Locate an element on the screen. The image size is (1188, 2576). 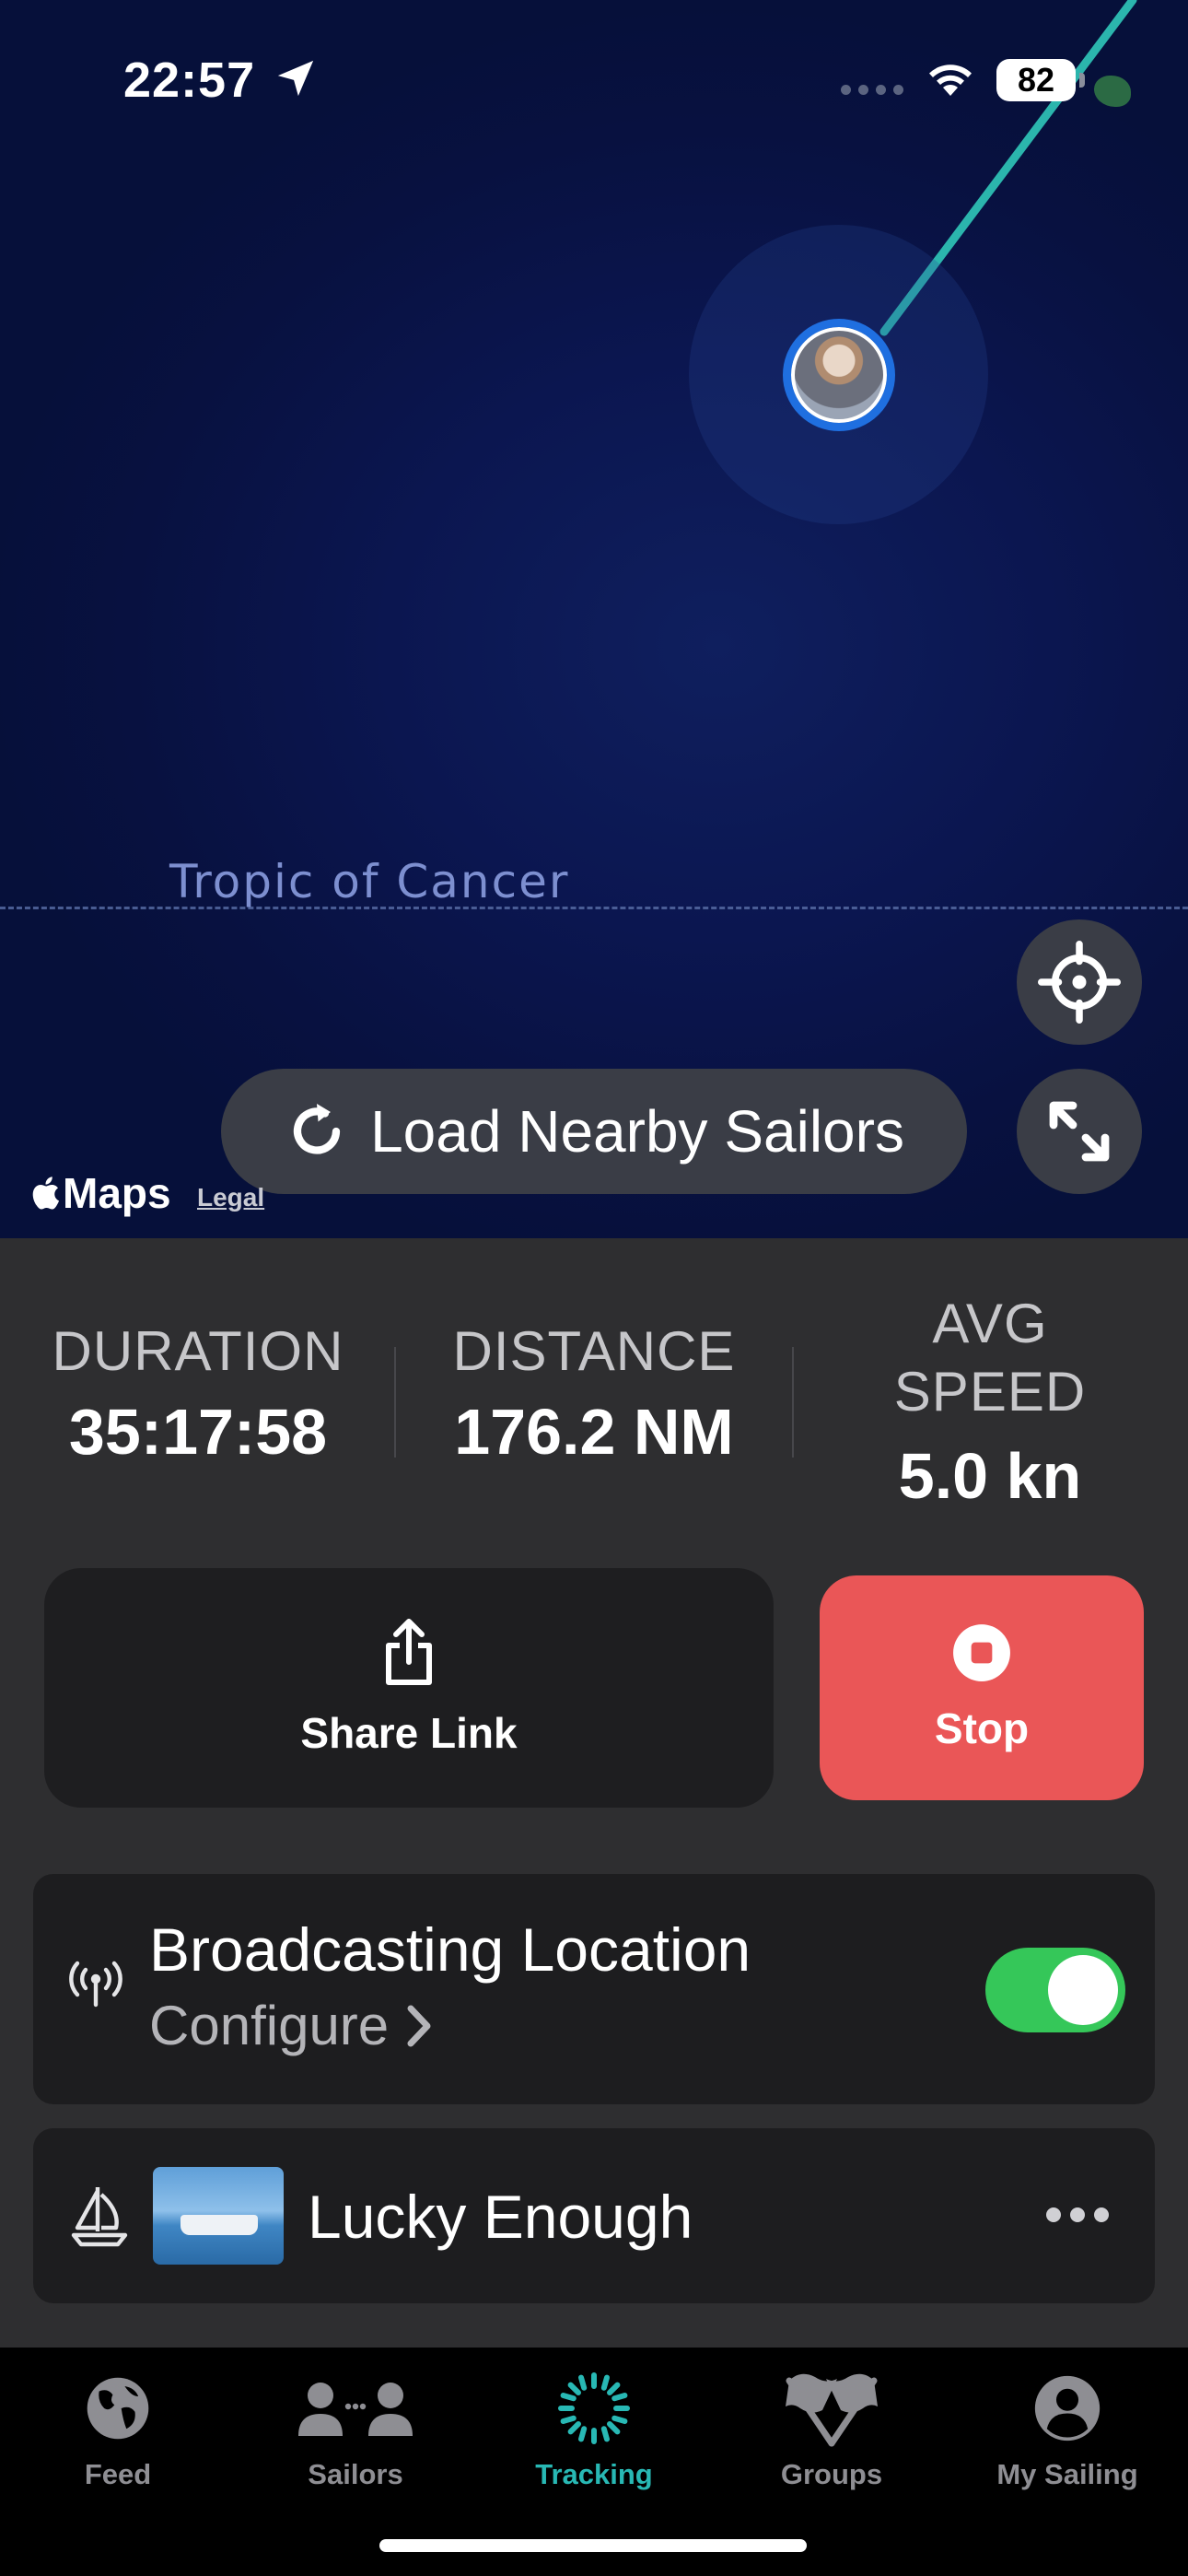
stop-circle-icon is located at coordinates (982, 1652).